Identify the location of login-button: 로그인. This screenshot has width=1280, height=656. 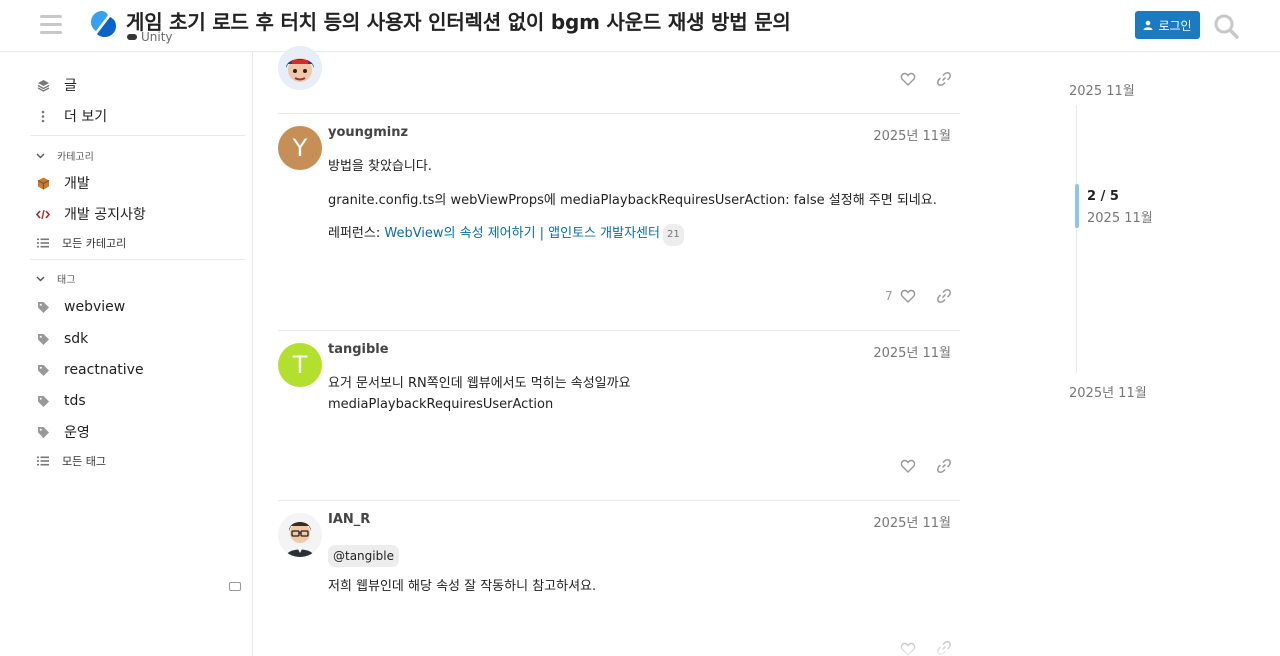
(1167, 25).